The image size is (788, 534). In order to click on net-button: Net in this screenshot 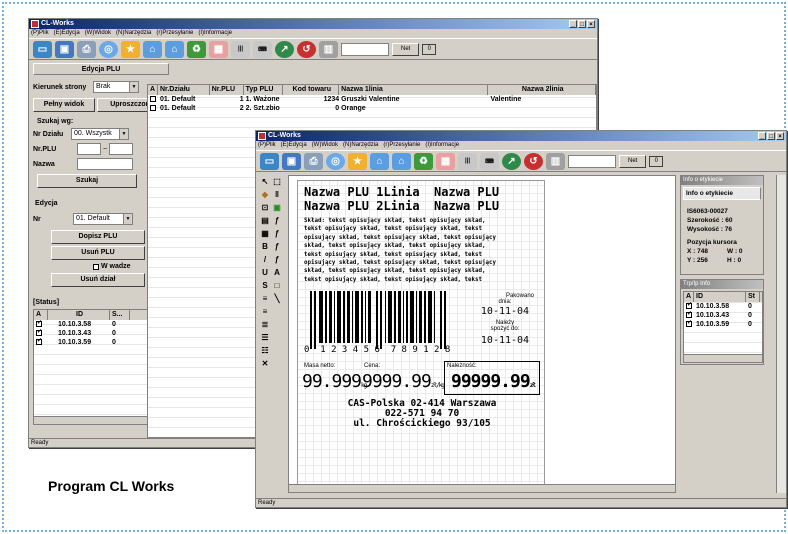, I will do `click(406, 49)`.